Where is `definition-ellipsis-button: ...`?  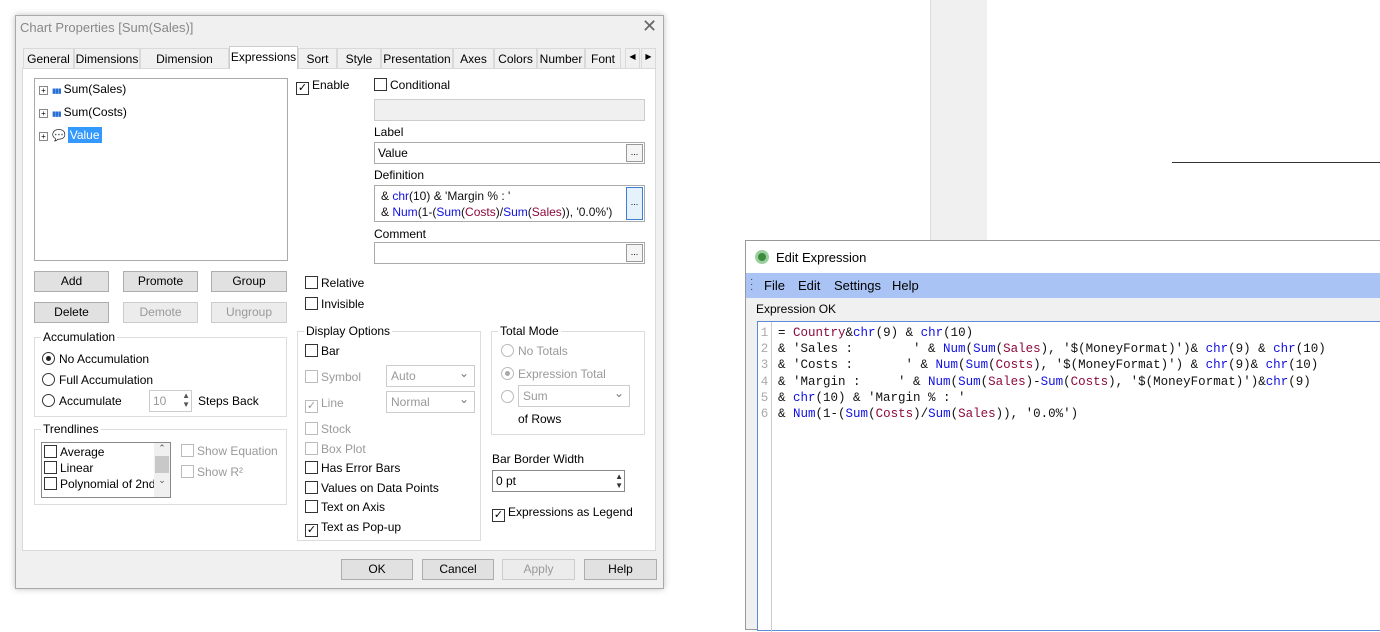
definition-ellipsis-button: ... is located at coordinates (634, 203).